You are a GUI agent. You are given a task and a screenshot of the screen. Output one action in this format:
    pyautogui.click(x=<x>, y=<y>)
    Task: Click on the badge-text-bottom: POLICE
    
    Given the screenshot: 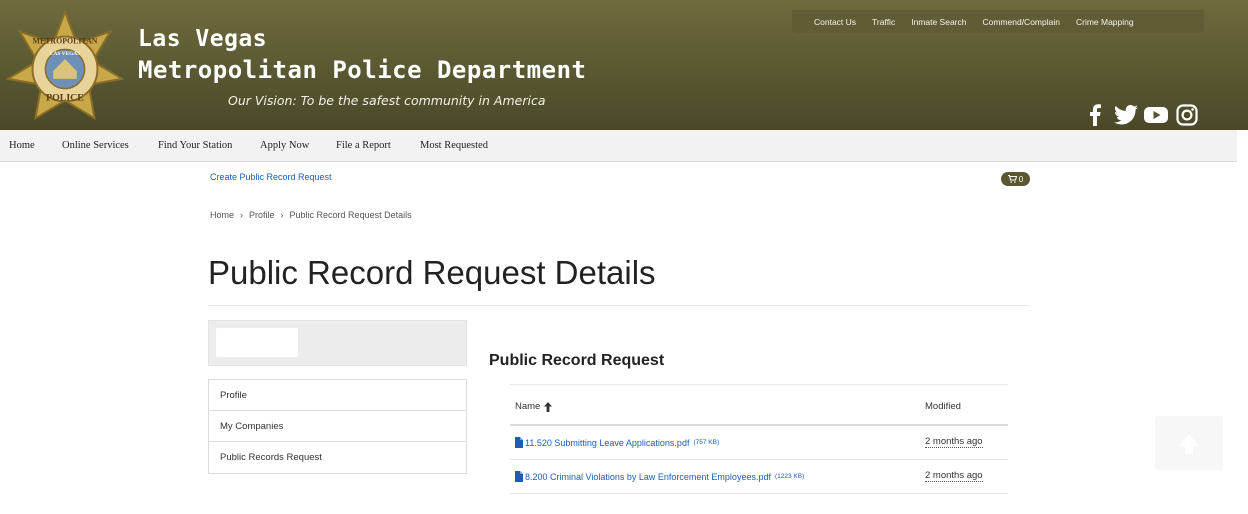 What is the action you would take?
    pyautogui.click(x=65, y=97)
    